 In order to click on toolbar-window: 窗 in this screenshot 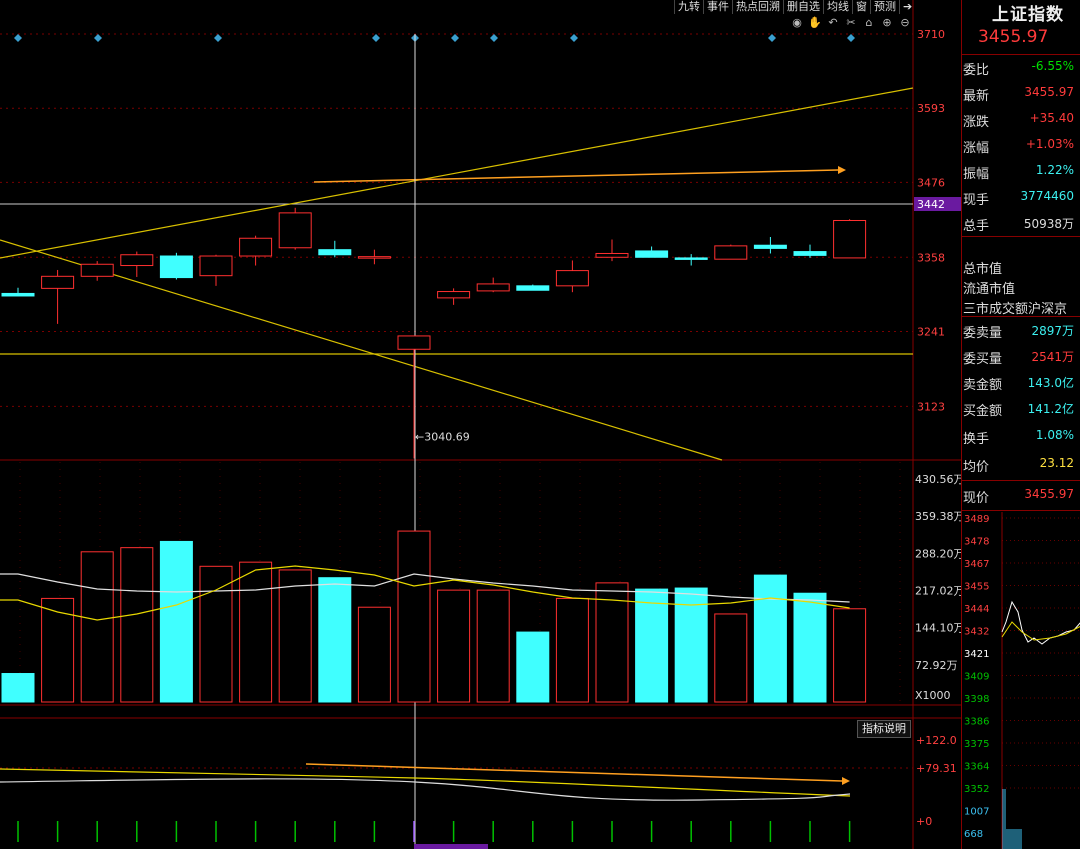, I will do `click(861, 7)`.